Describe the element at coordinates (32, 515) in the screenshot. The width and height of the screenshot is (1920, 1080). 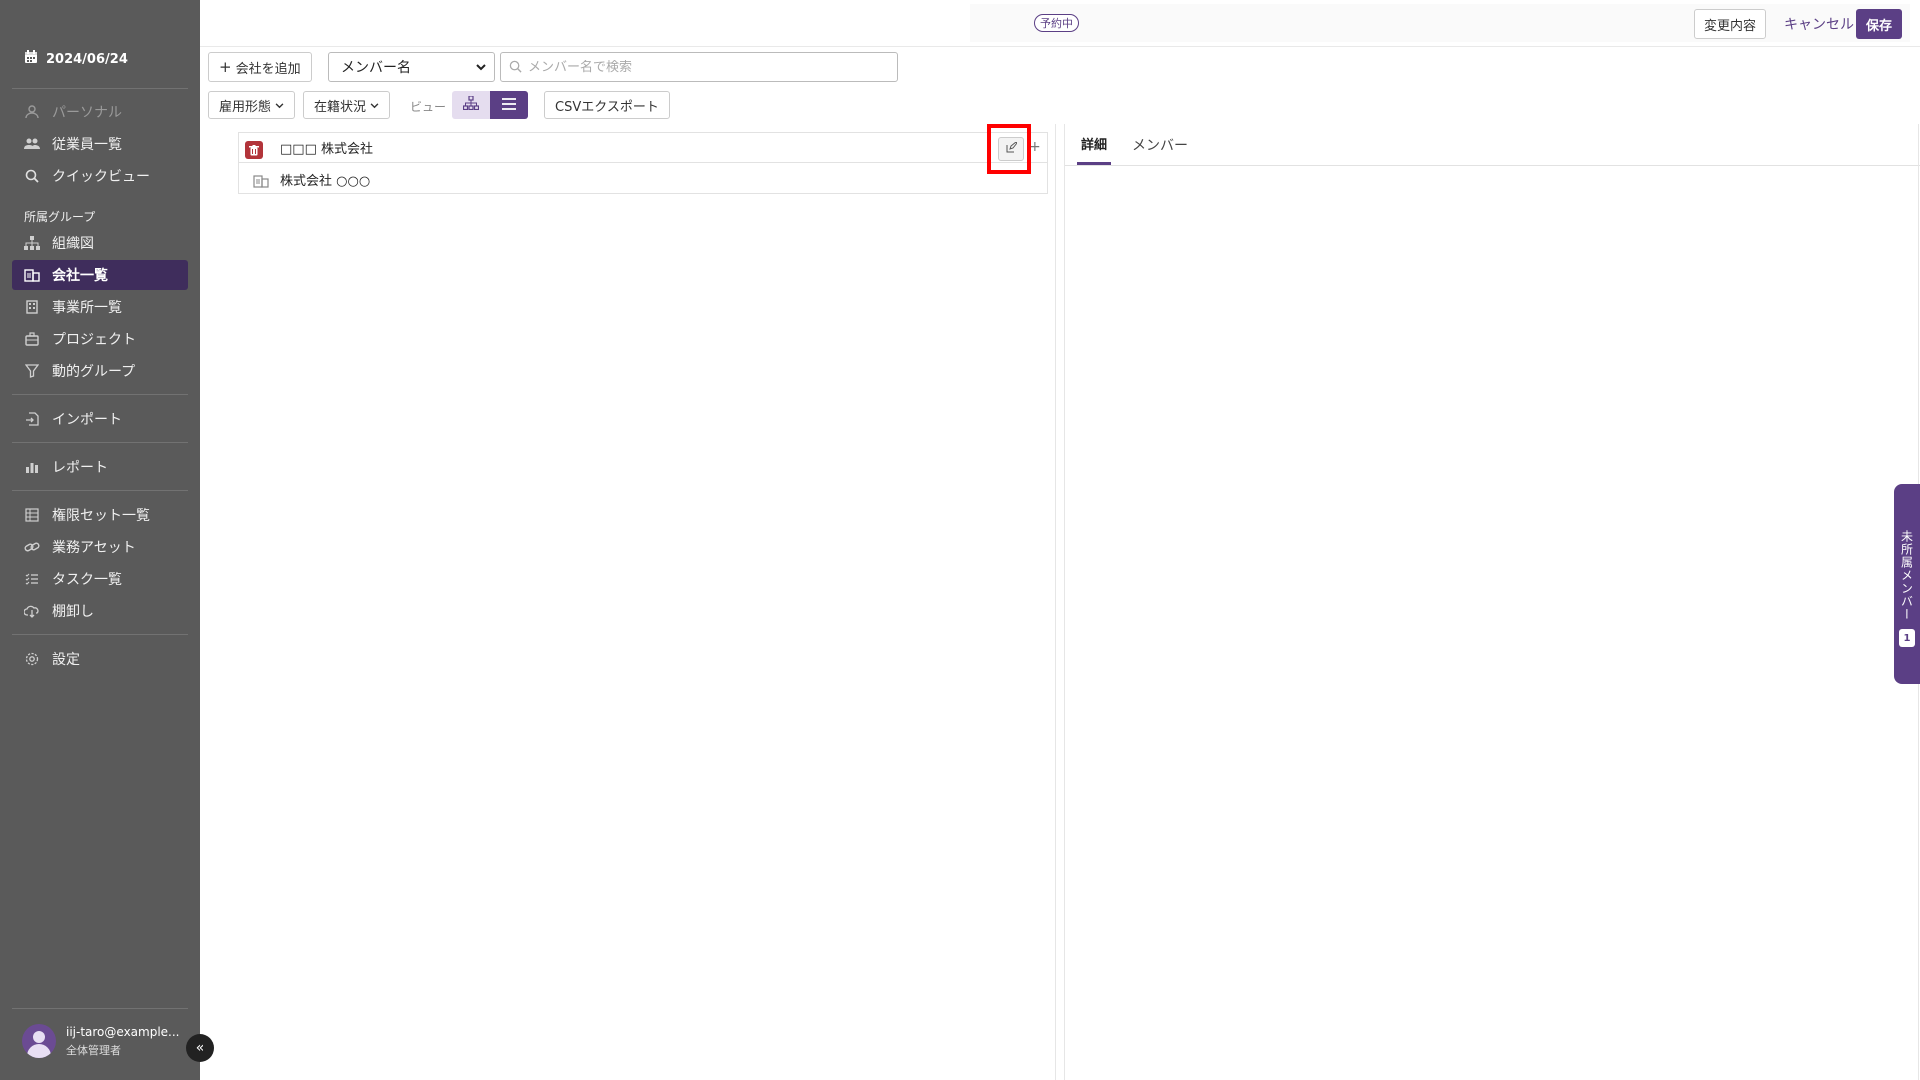
I see `grid-table-icon` at that location.